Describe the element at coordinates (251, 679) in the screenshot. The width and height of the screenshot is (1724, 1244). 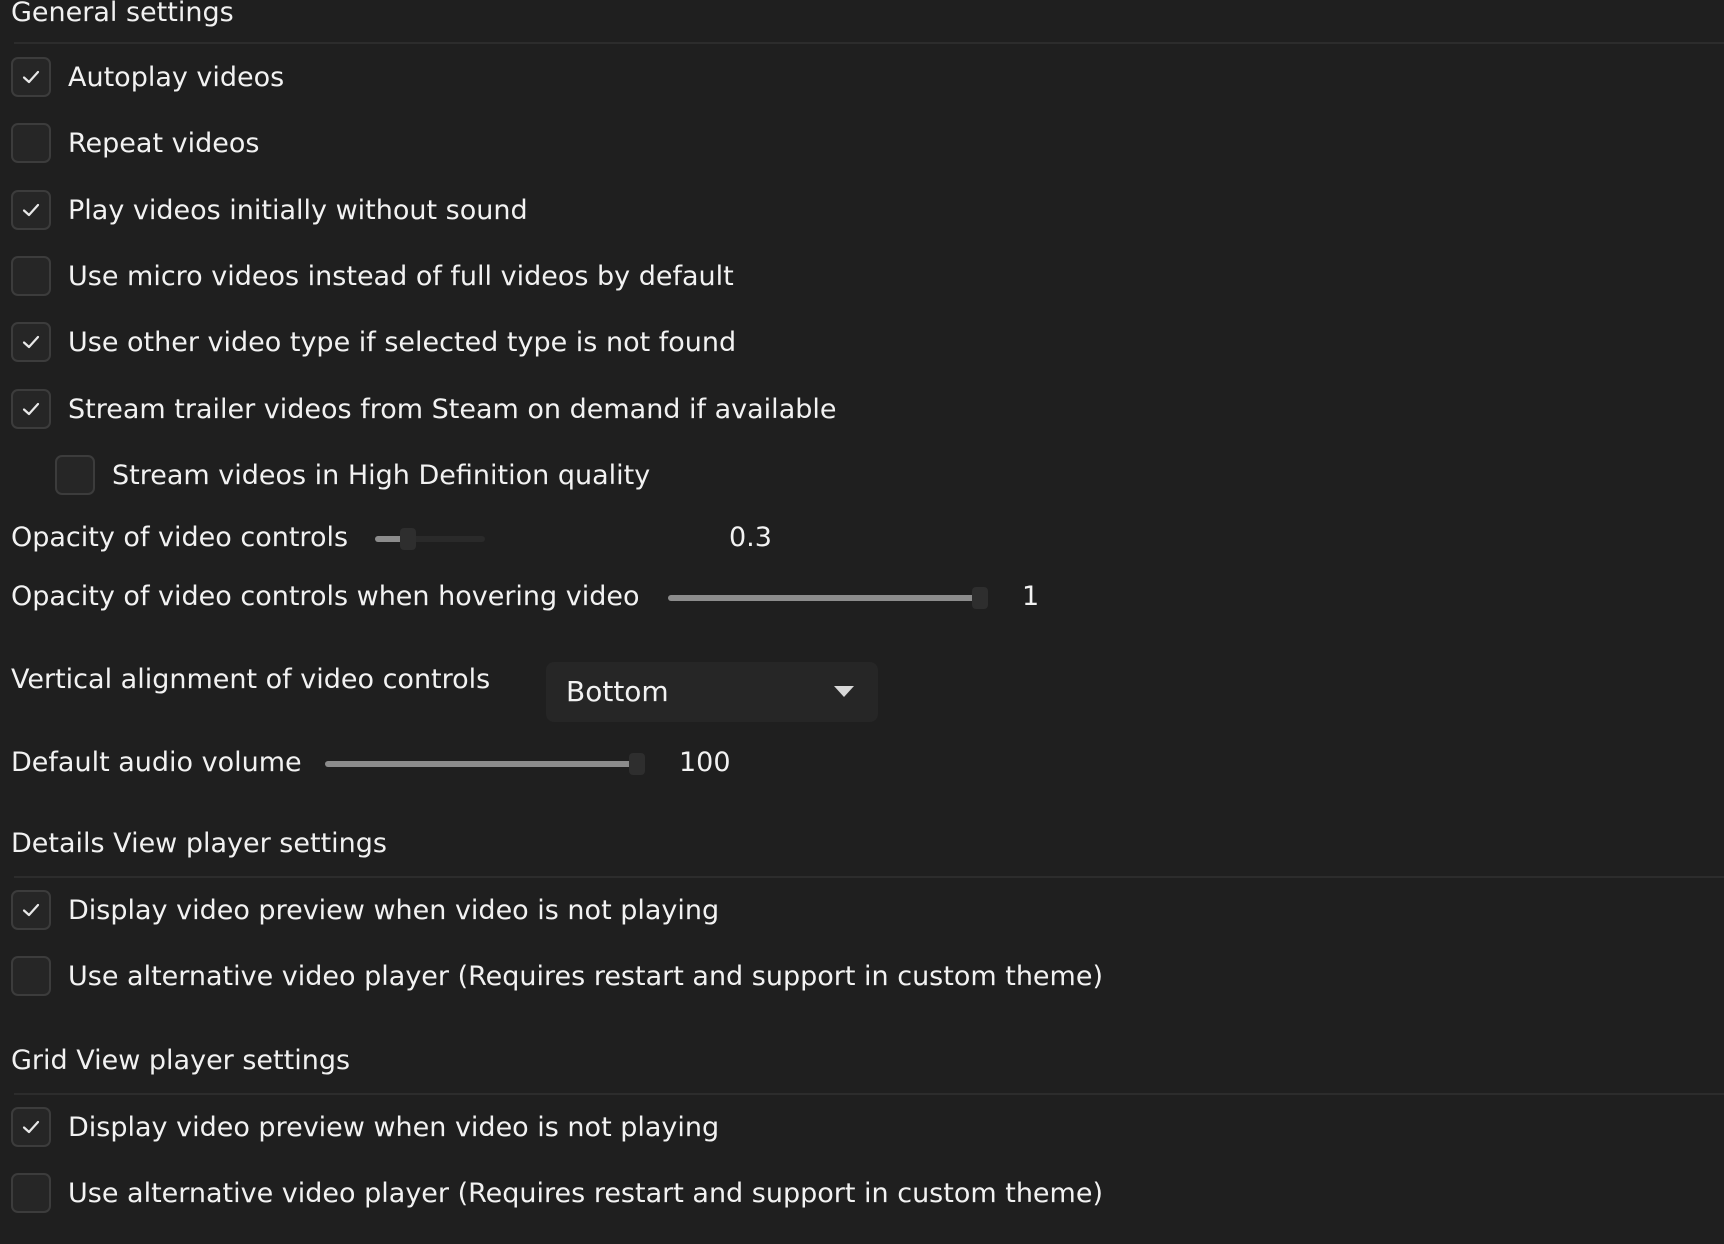
I see `alignment-label: Vertical alignment of video controls` at that location.